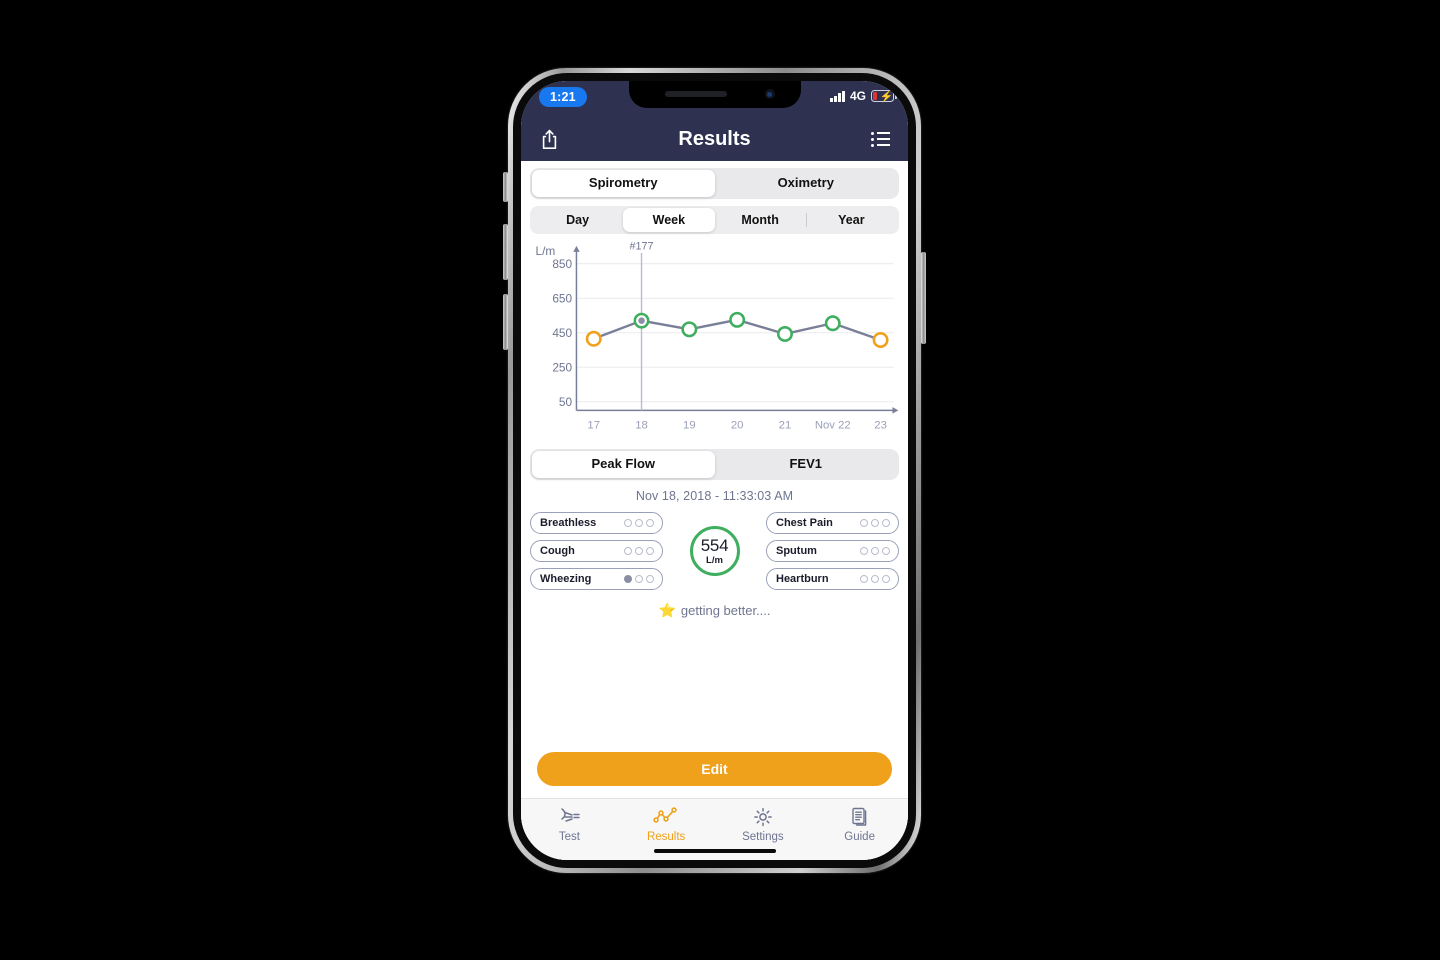 This screenshot has height=960, width=1440. I want to click on metric-tabs: Peak Flow FEV1, so click(714, 465).